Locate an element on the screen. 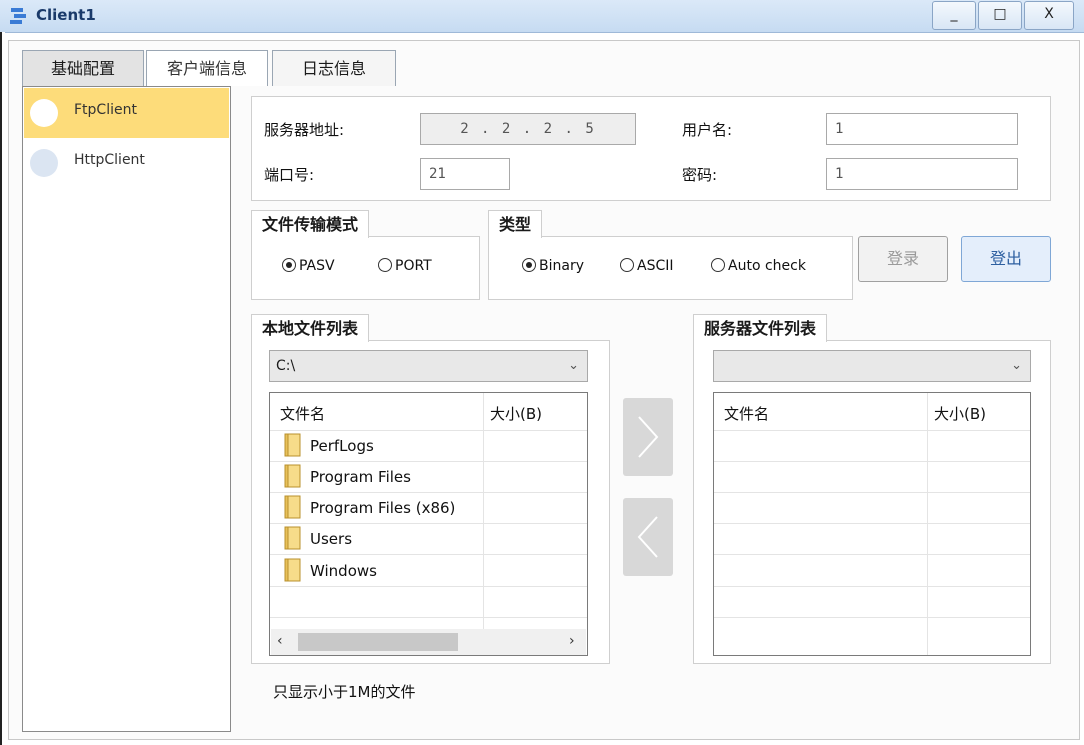  local-files-title: 本地文件列表 is located at coordinates (310, 328).